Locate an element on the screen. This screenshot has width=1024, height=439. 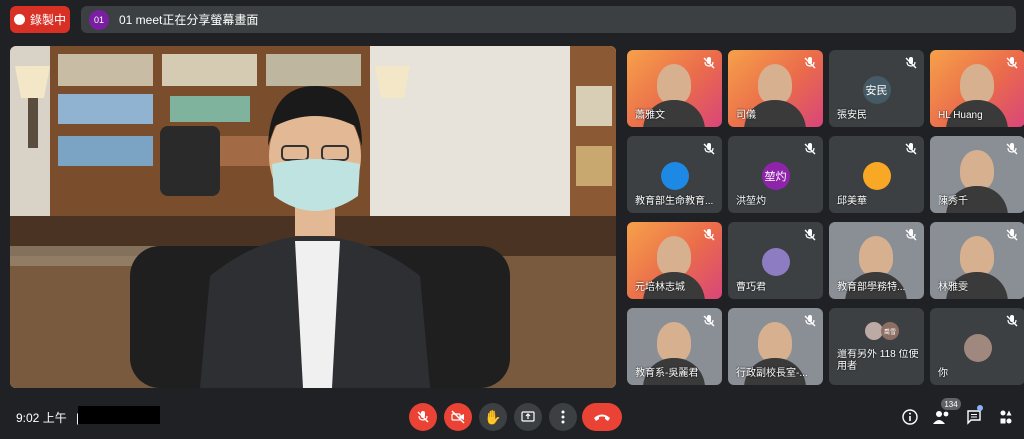
raise-hand-button: ✋ is located at coordinates (493, 417).